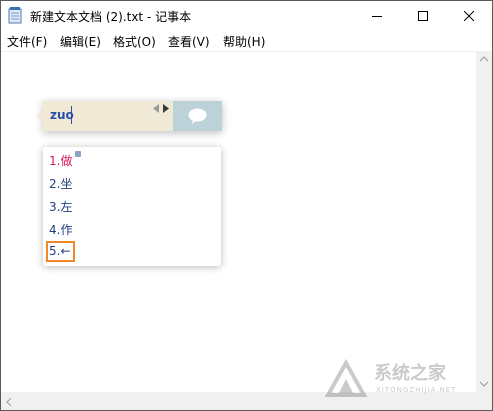  I want to click on ime-caret, so click(71, 115).